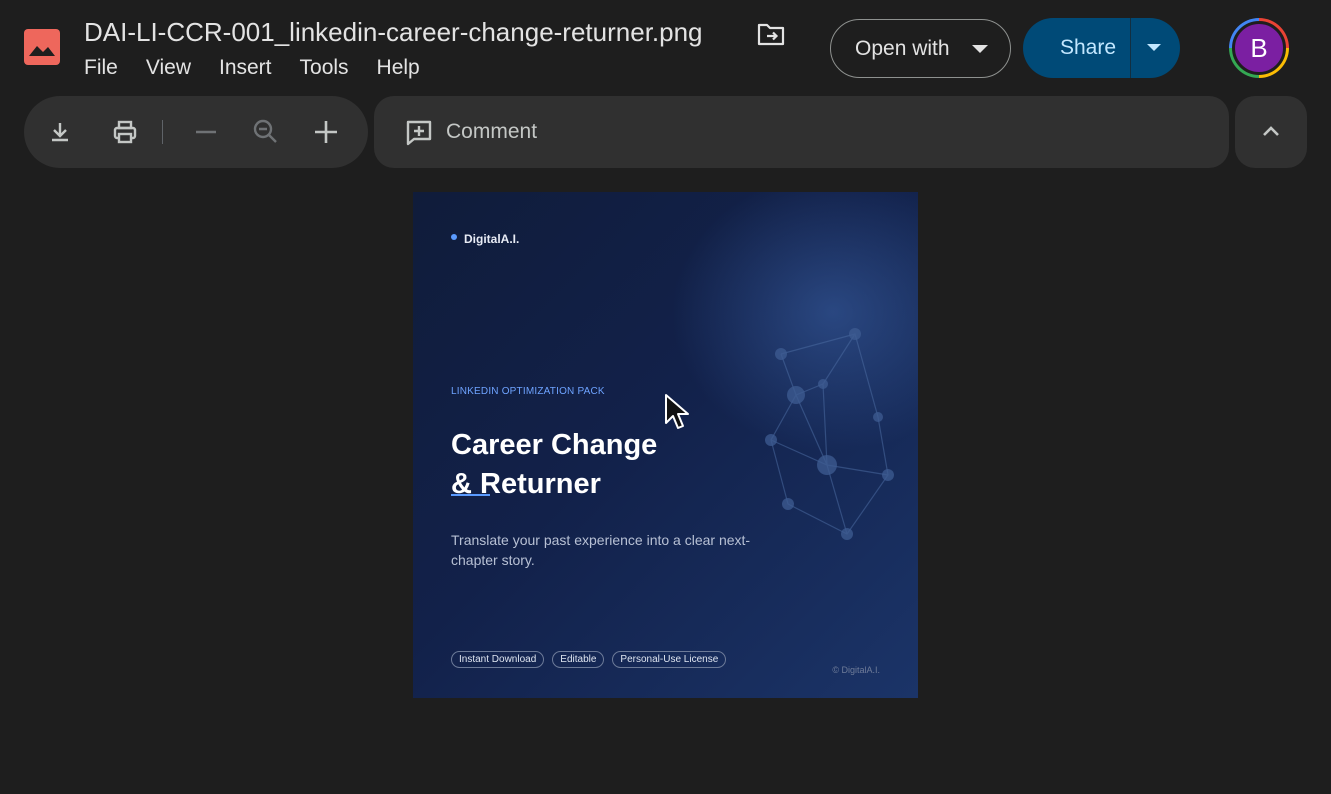 The height and width of the screenshot is (794, 1331). Describe the element at coordinates (528, 391) in the screenshot. I see `preview-kicker: LINKEDIN OPTIMIZATION PACK` at that location.